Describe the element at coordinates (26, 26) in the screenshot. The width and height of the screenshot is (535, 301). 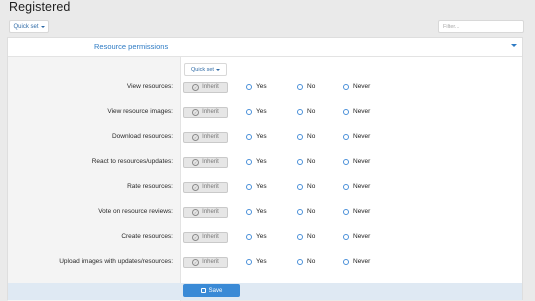
I see `quick-set-label: Quick set` at that location.